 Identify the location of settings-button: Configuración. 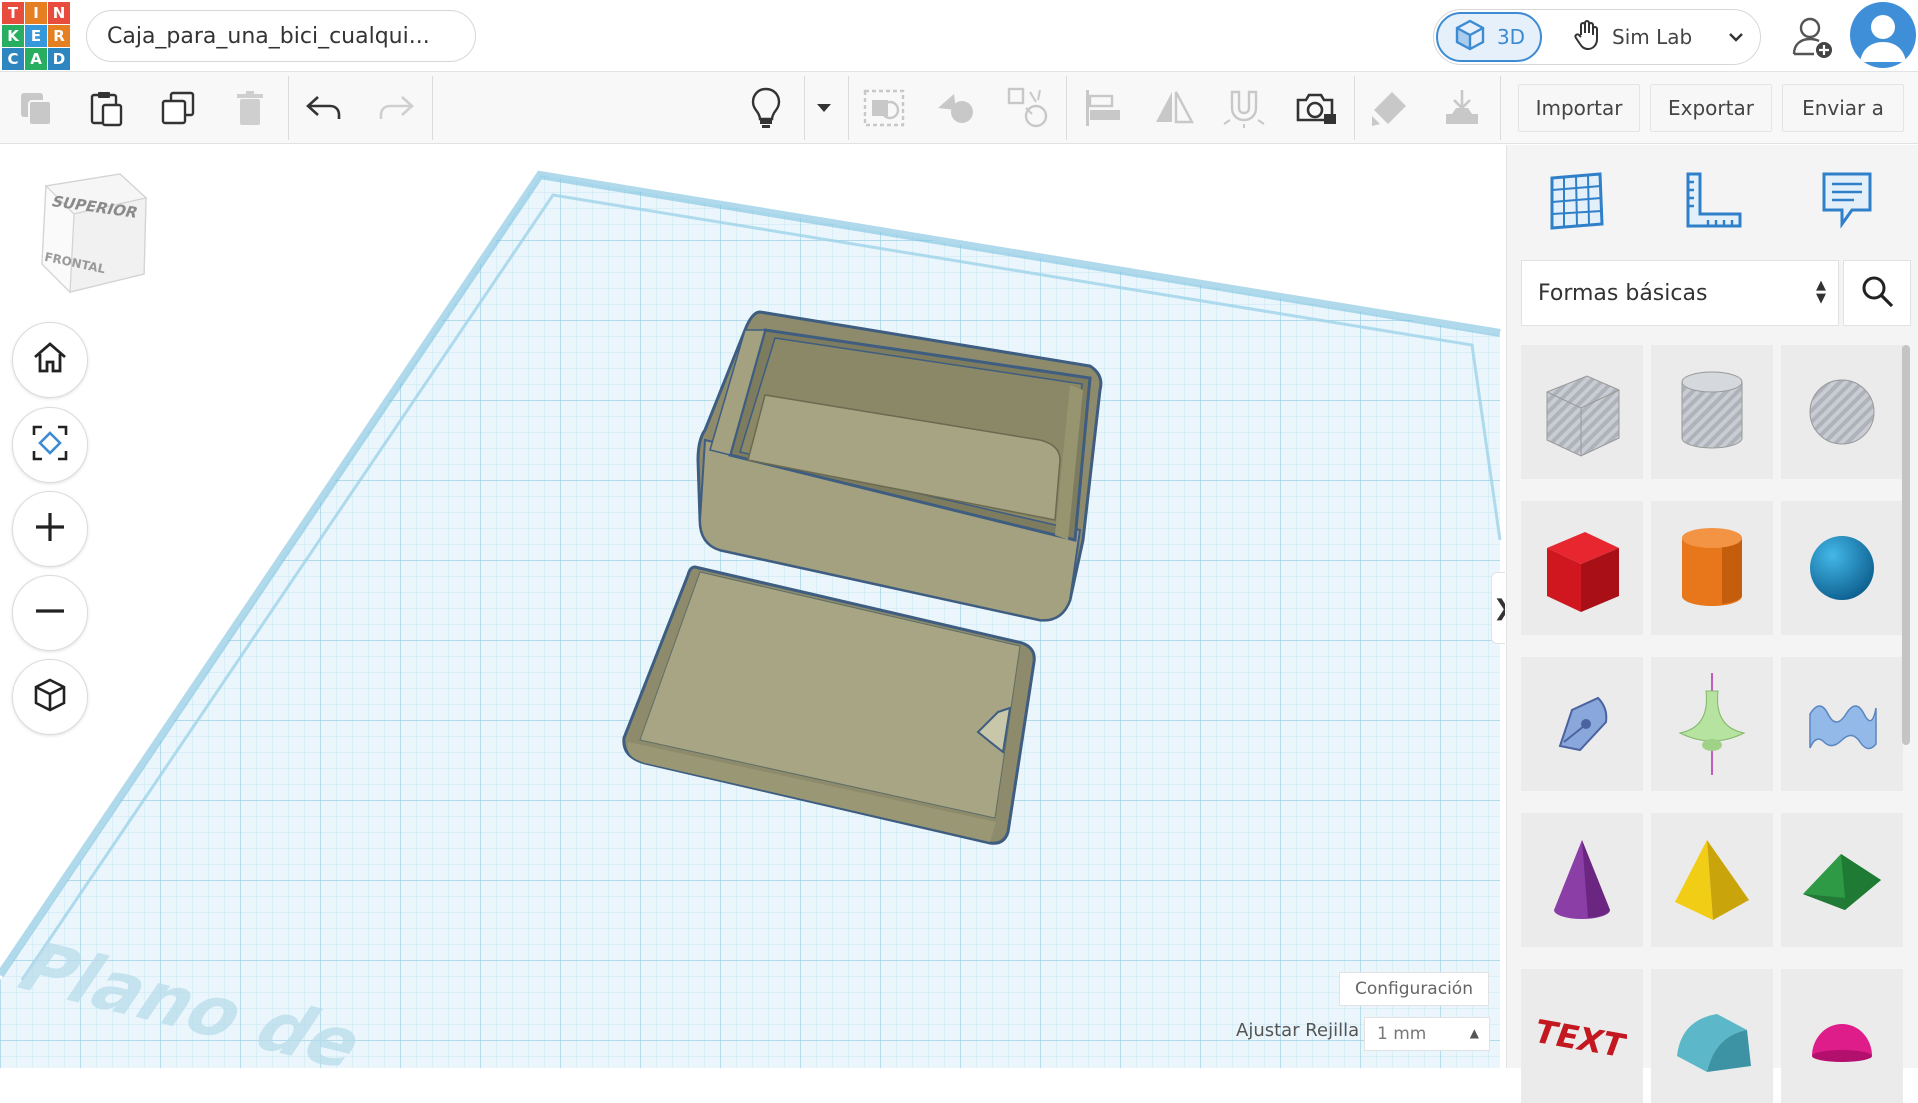
(1414, 989).